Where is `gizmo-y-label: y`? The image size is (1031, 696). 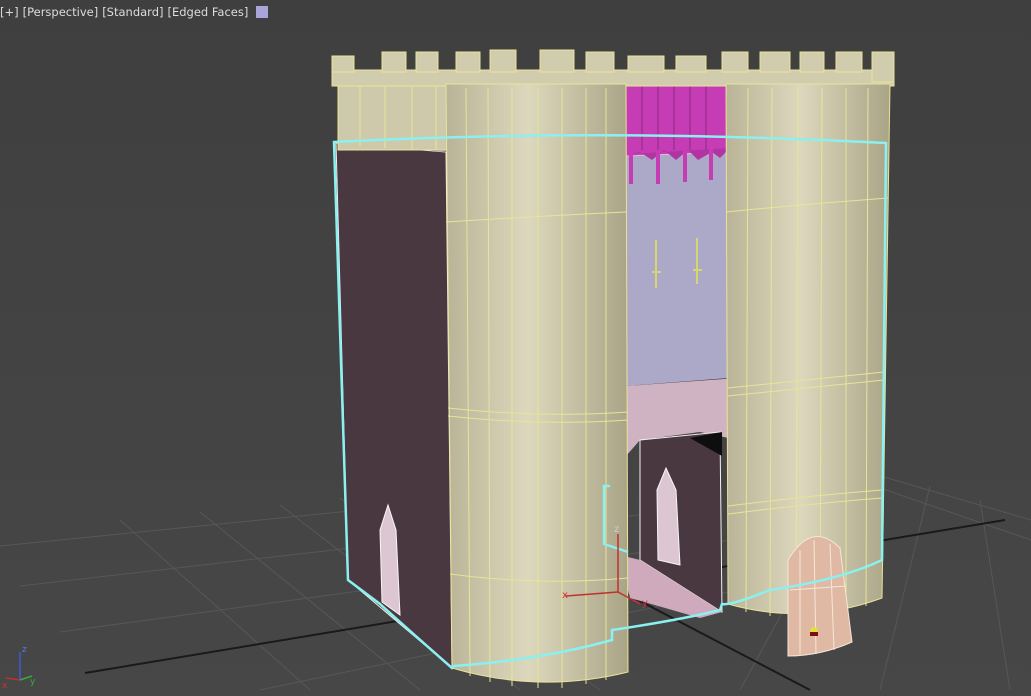 gizmo-y-label: y is located at coordinates (645, 603).